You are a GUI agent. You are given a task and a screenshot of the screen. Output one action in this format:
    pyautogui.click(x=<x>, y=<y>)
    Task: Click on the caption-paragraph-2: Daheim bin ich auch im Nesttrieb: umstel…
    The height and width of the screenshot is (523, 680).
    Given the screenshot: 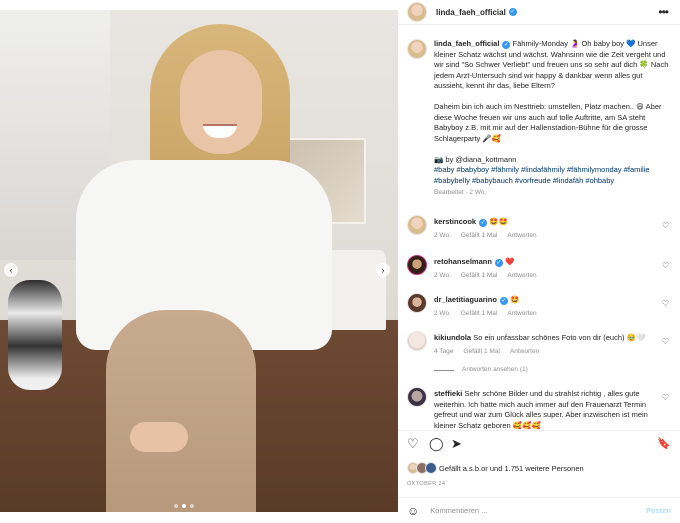 What is the action you would take?
    pyautogui.click(x=548, y=122)
    